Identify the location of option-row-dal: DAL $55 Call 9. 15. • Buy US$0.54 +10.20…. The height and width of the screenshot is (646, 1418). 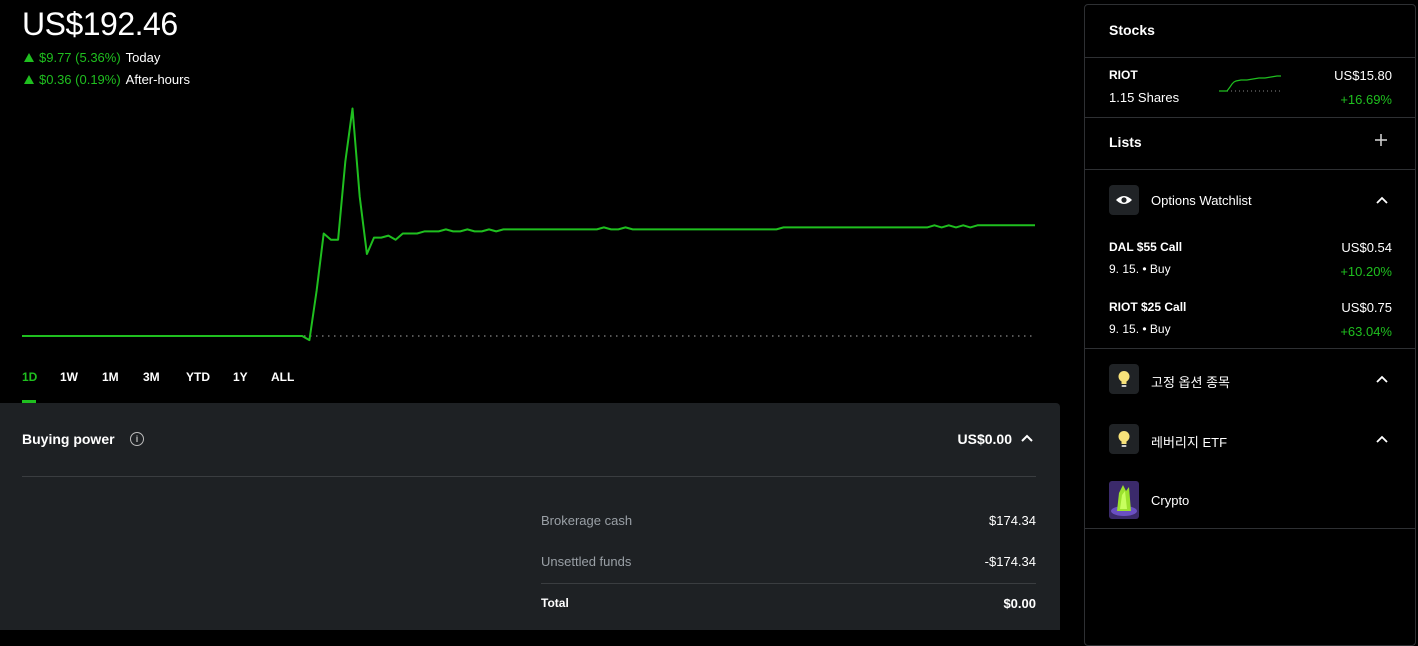
(1250, 265).